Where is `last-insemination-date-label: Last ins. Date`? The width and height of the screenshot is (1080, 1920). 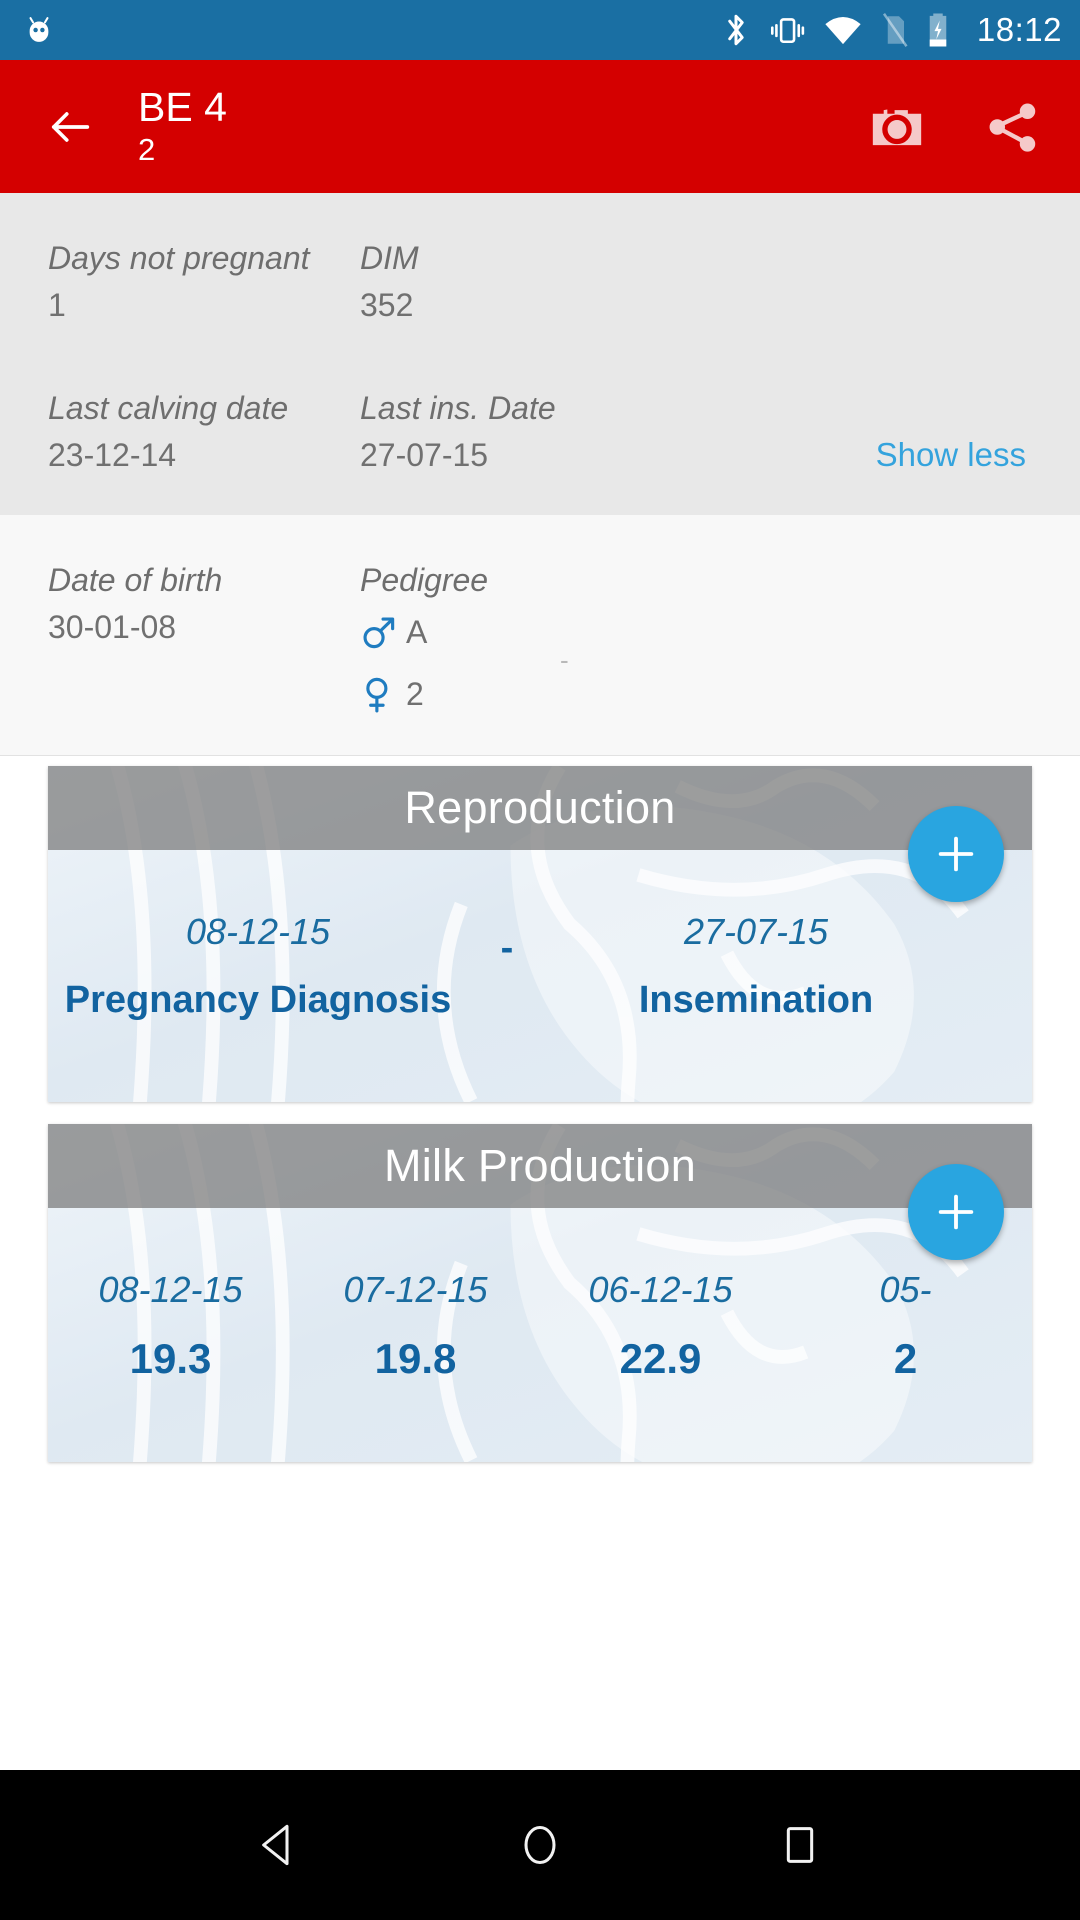
last-insemination-date-label: Last ins. Date is located at coordinates (458, 408).